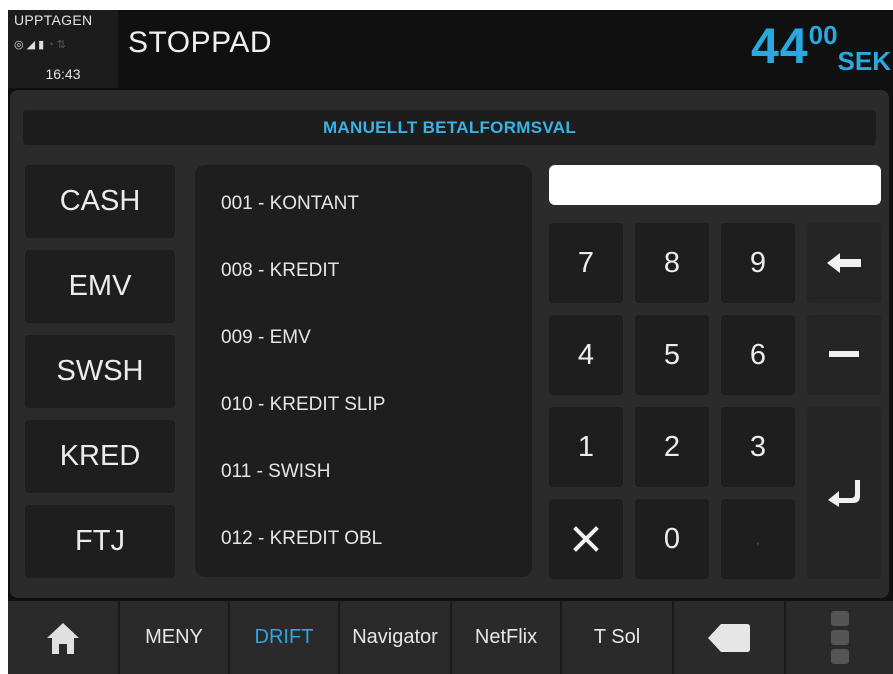 Image resolution: width=893 pixels, height=674 pixels. Describe the element at coordinates (53, 20) in the screenshot. I see `status-label: UPPTAGEN` at that location.